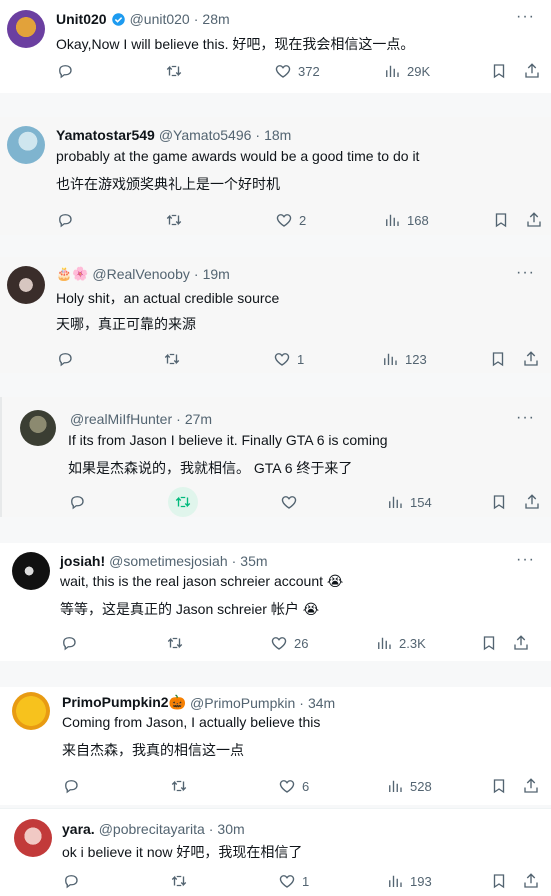 The width and height of the screenshot is (551, 896). What do you see at coordinates (124, 702) in the screenshot?
I see `author-name: PrimoPumpkin2🎃` at bounding box center [124, 702].